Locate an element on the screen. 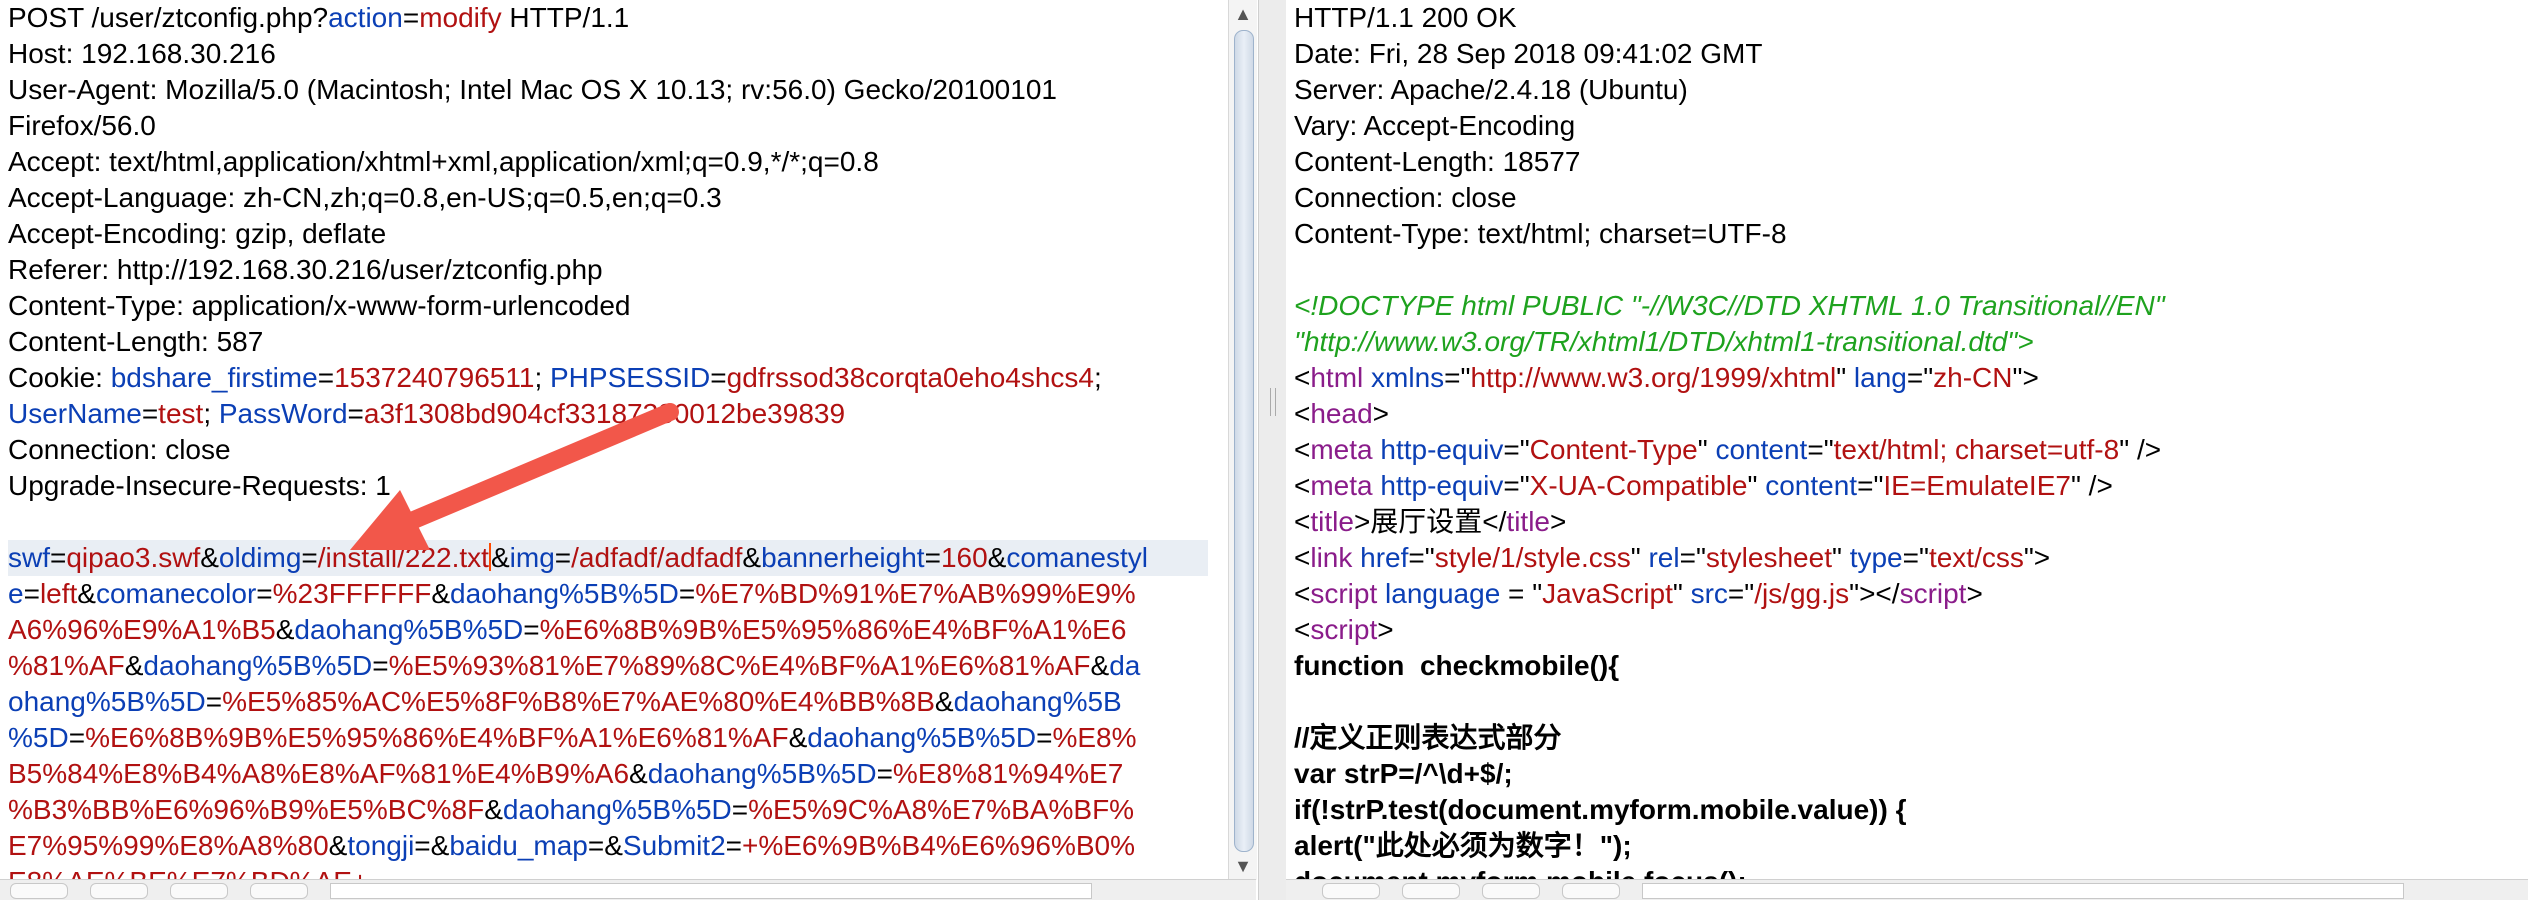  text-token: alert("此处必须为数字！"); is located at coordinates (1463, 845).